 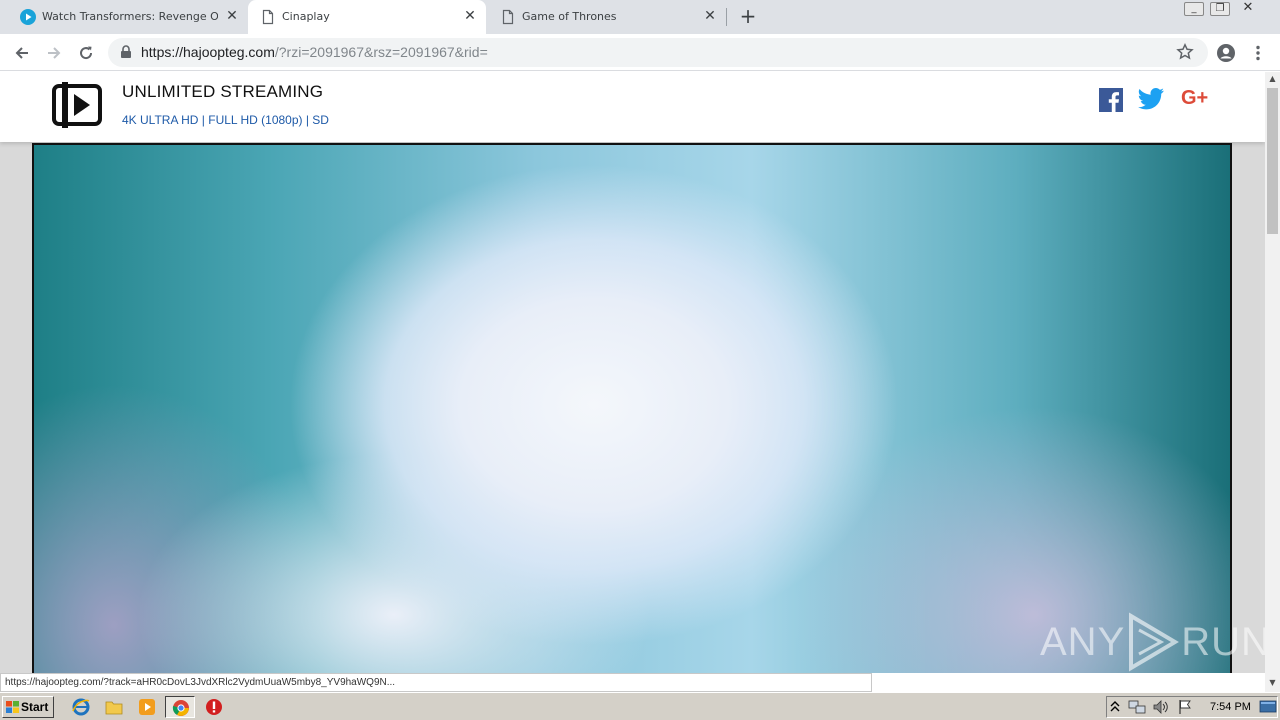 I want to click on tab-game-of-thrones: Game of Thrones ✕, so click(x=607, y=17).